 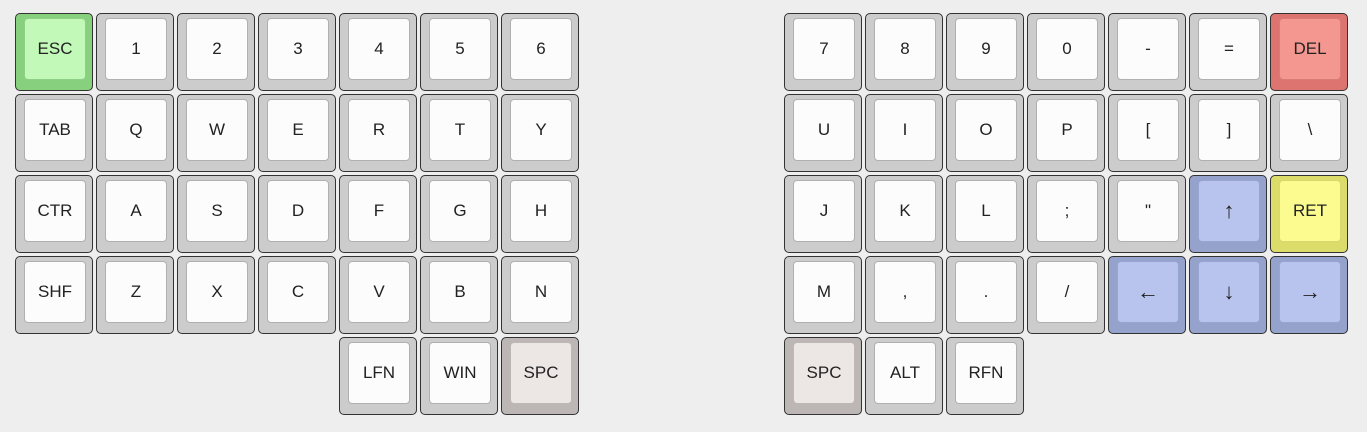 What do you see at coordinates (823, 214) in the screenshot?
I see `key-j: J` at bounding box center [823, 214].